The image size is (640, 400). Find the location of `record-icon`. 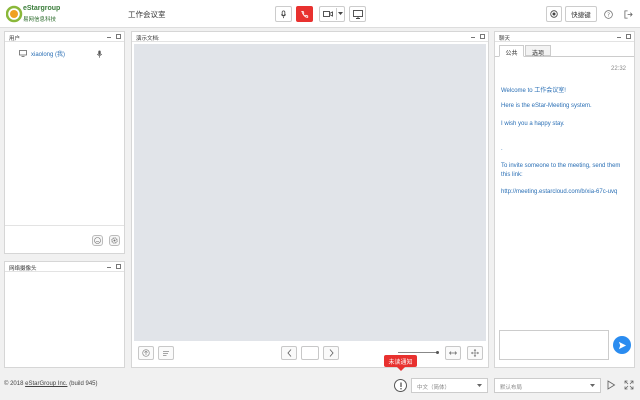

record-icon is located at coordinates (554, 14).